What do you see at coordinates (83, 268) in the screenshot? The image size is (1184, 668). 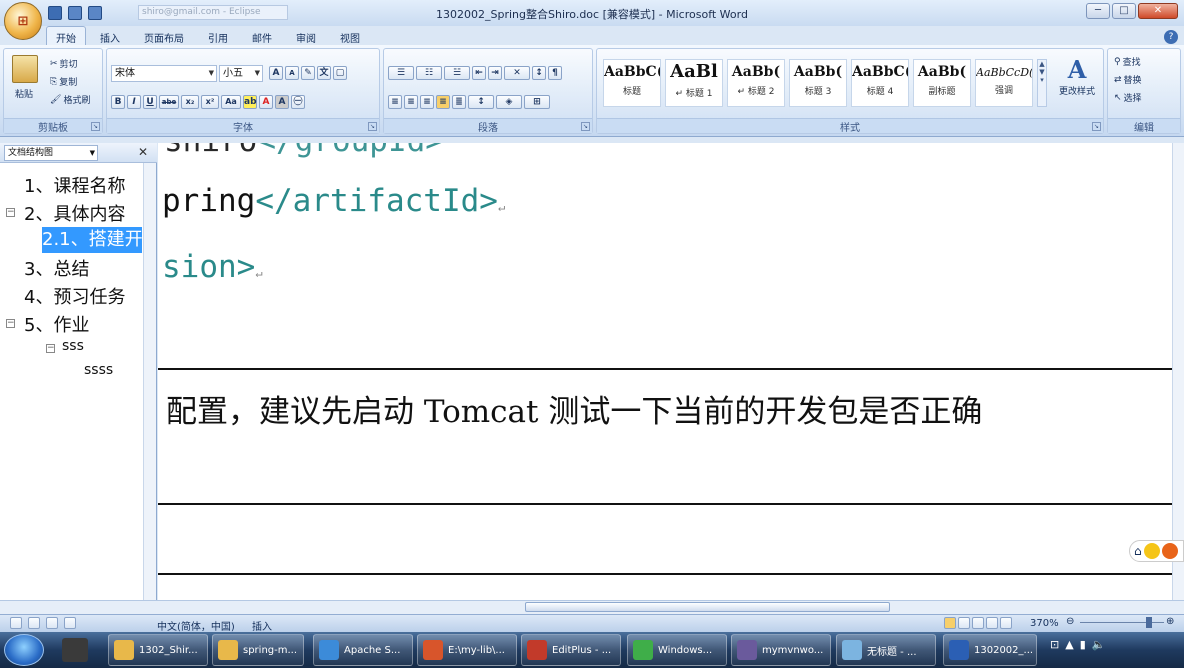 I see `nav-item: 3、总结` at bounding box center [83, 268].